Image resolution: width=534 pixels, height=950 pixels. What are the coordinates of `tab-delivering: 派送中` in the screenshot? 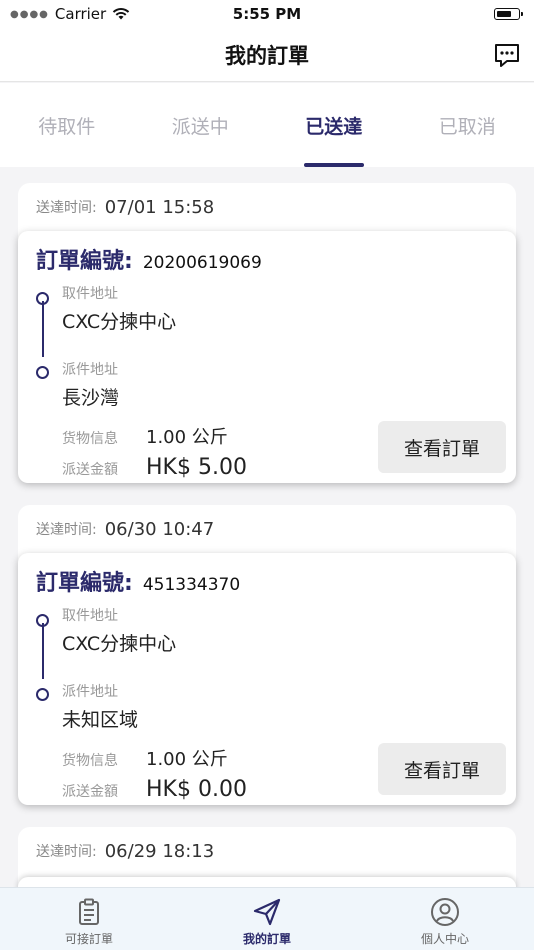 It's located at (201, 125).